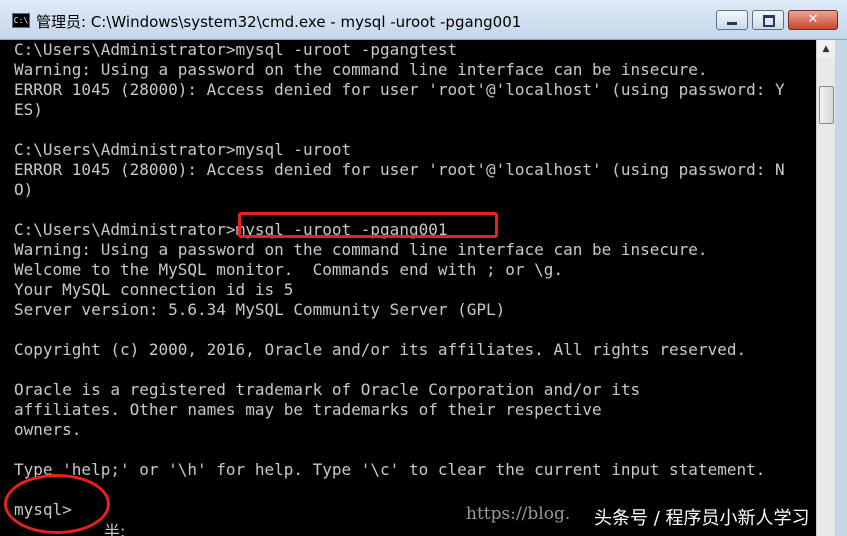 This screenshot has width=847, height=536. What do you see at coordinates (768, 20) in the screenshot?
I see `maximize-button` at bounding box center [768, 20].